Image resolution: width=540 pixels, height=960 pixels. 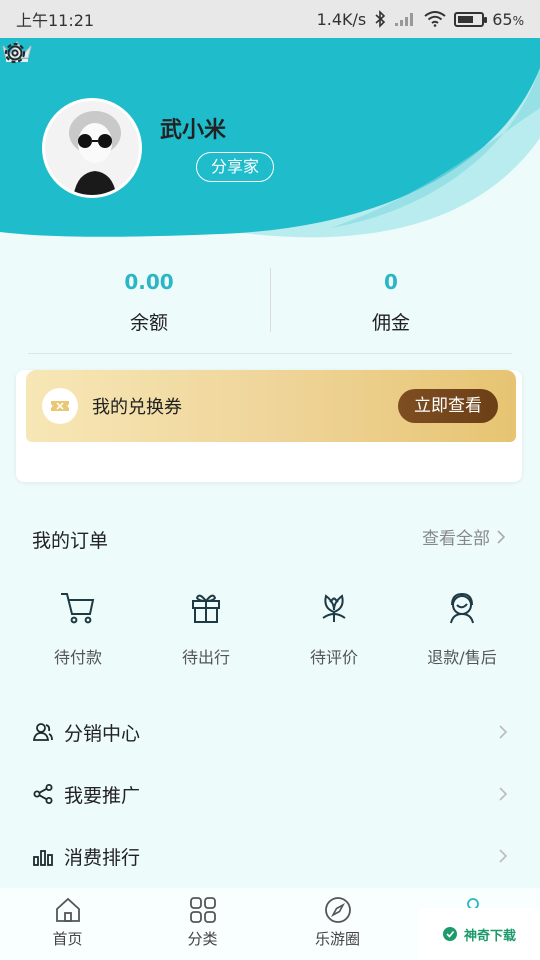 I want to click on nav-travel-circle: 乐游圈, so click(x=337, y=924).